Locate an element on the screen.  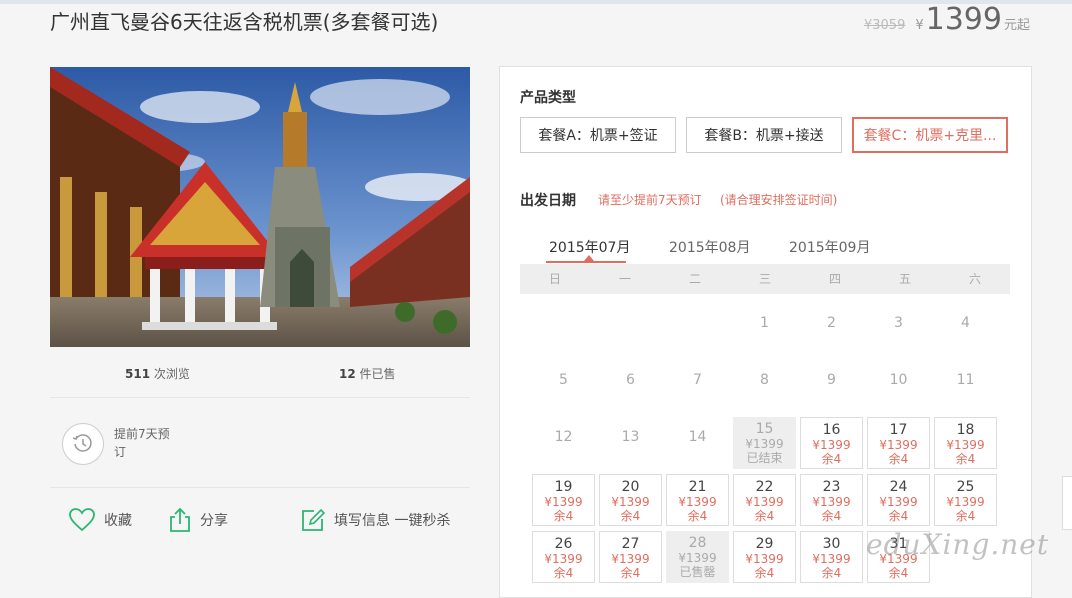
side-scroll-tab is located at coordinates (1067, 503).